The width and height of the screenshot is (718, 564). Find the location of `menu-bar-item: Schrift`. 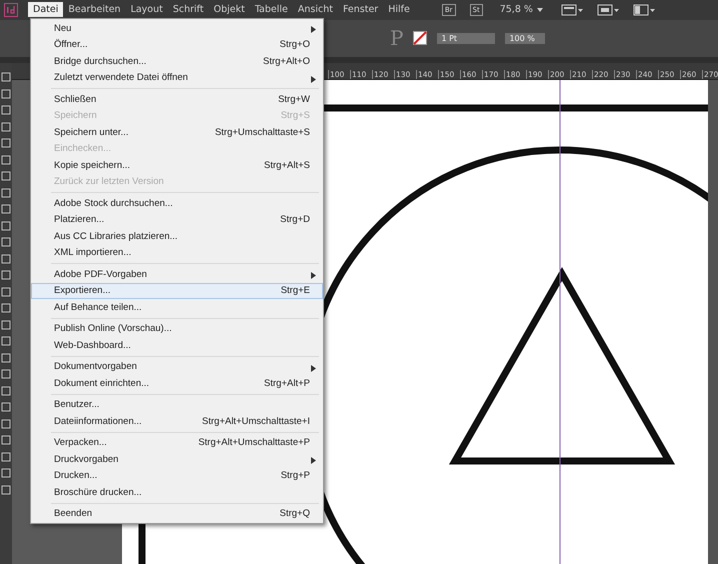

menu-bar-item: Schrift is located at coordinates (188, 10).